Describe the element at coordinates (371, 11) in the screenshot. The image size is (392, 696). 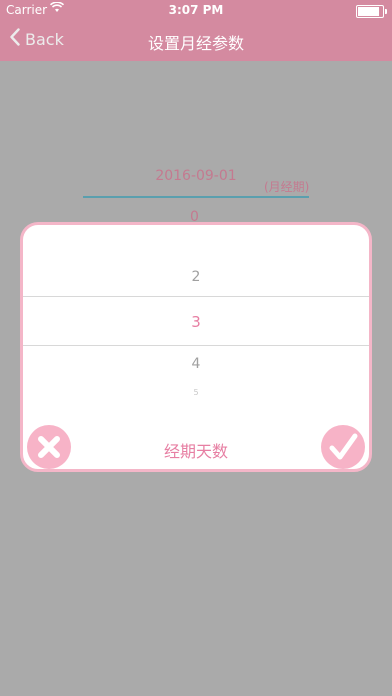
I see `battery-icon` at that location.